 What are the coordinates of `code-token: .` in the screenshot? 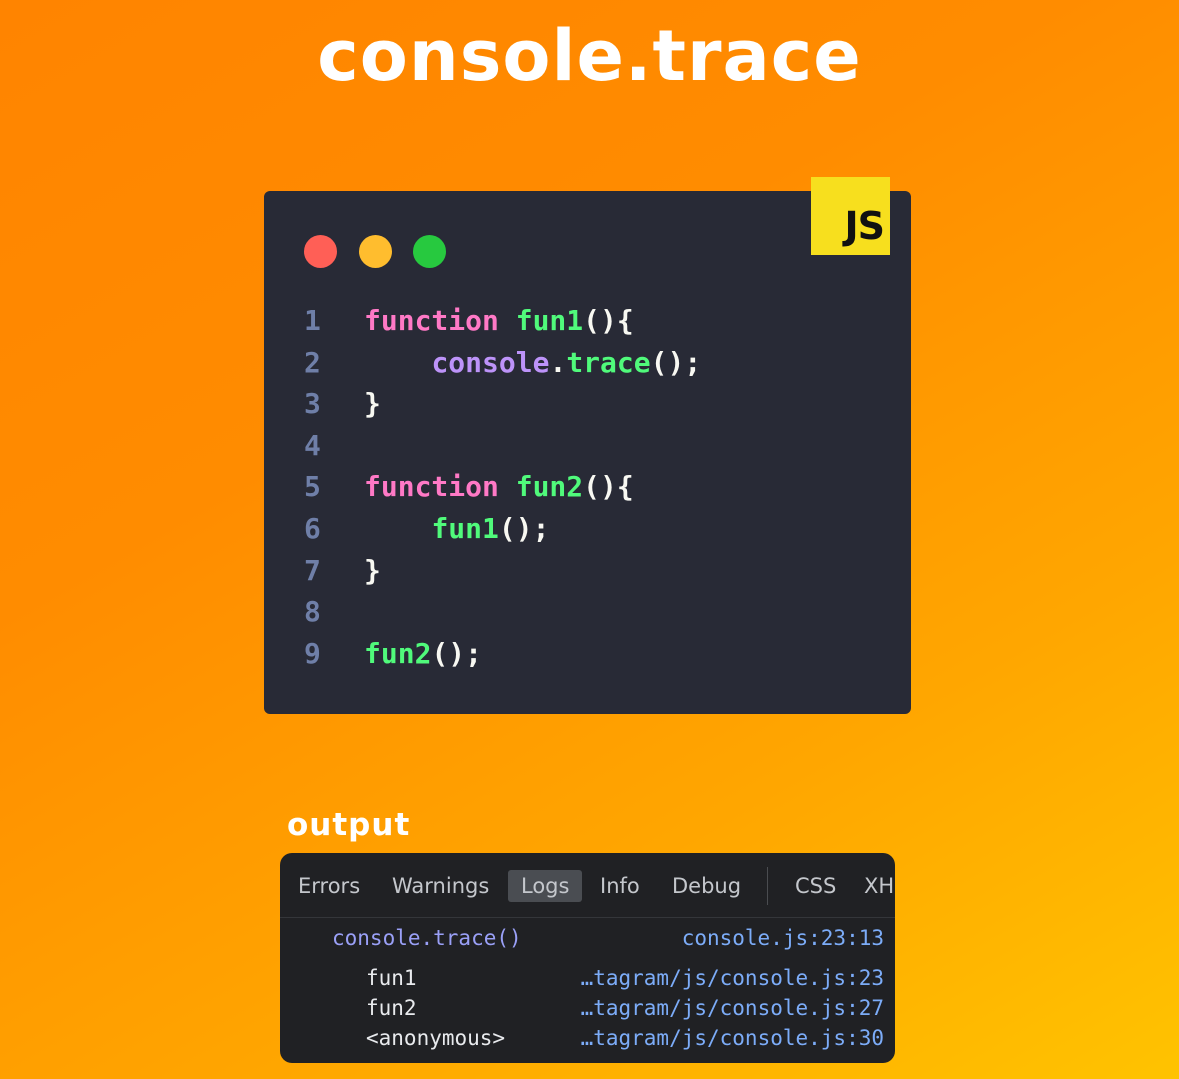 It's located at (558, 362).